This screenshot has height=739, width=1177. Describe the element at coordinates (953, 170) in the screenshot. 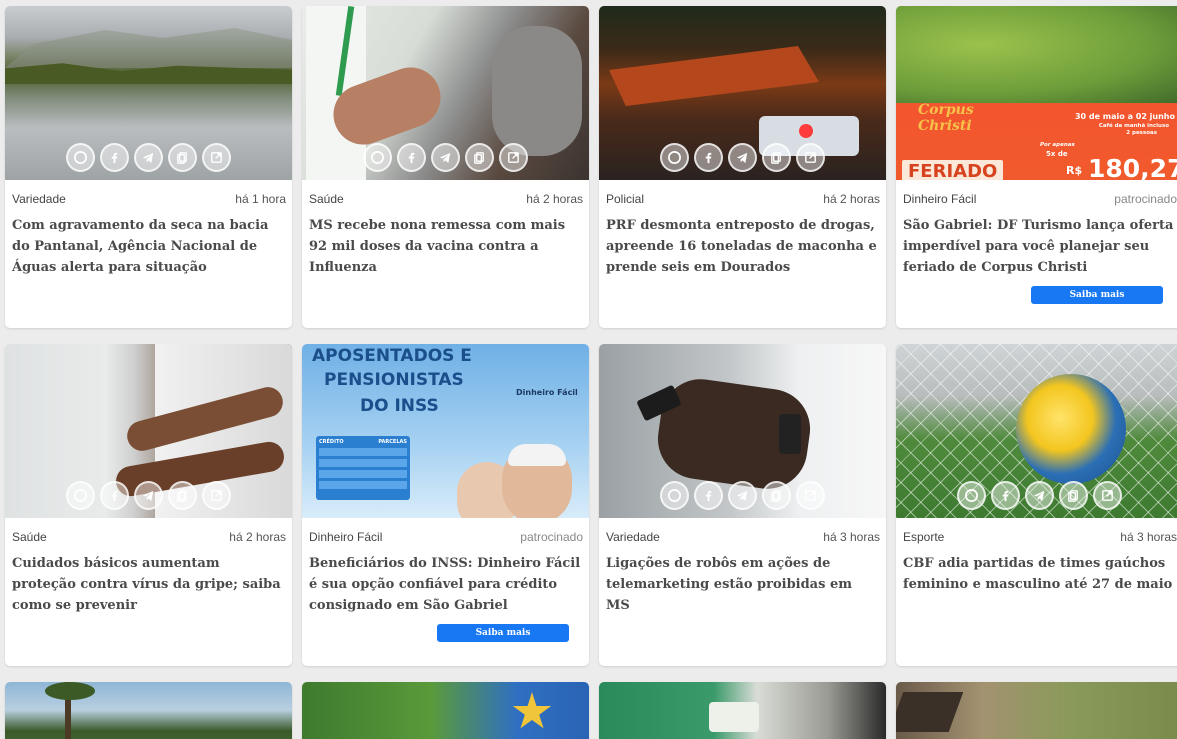

I see `ad-banner: FERIADO` at that location.